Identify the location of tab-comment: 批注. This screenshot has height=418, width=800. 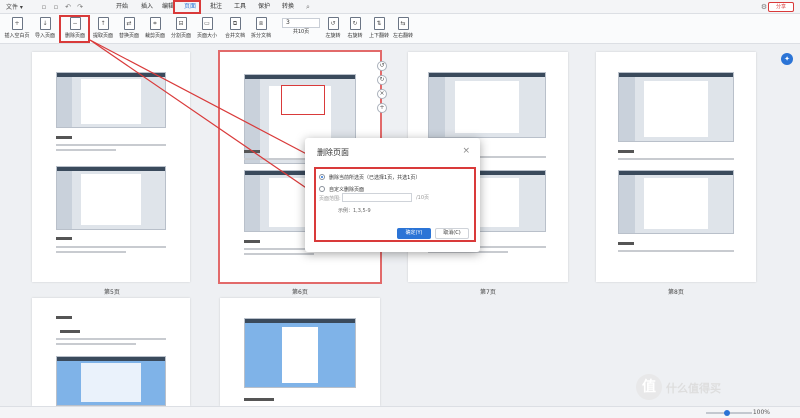
(216, 8).